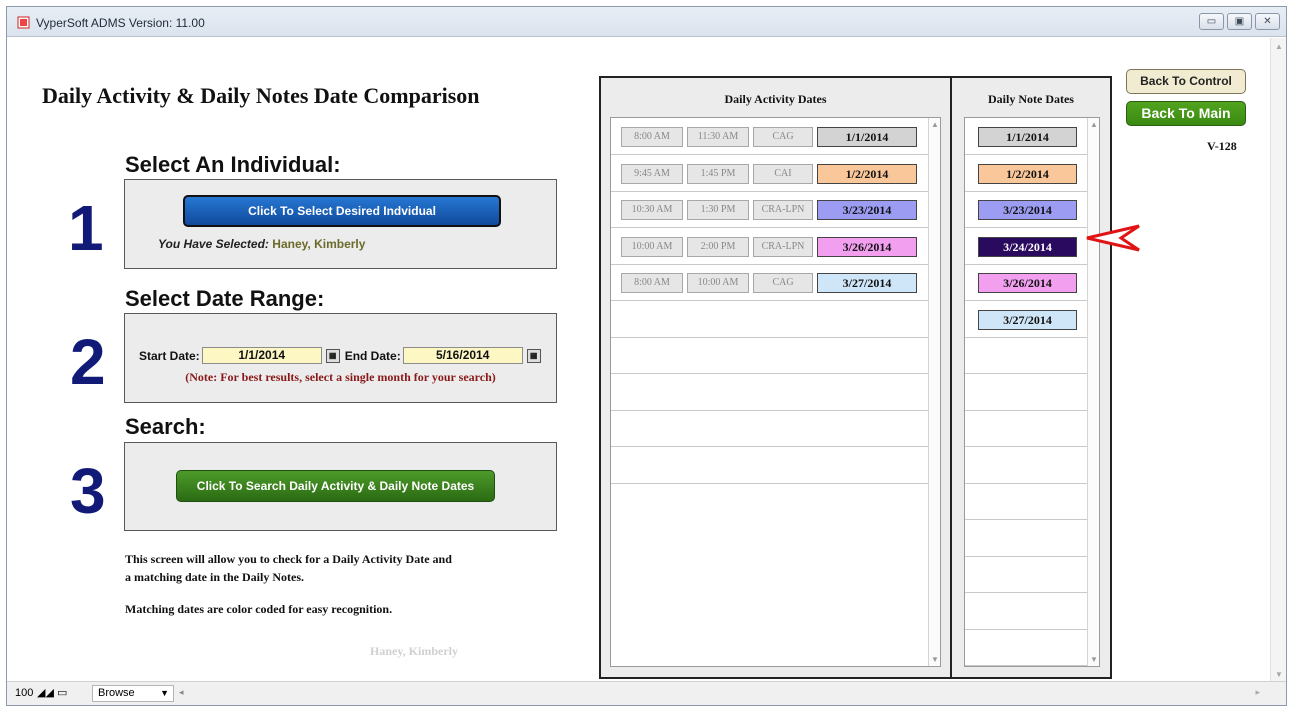  I want to click on note-date: 1/1/2014, so click(1027, 137).